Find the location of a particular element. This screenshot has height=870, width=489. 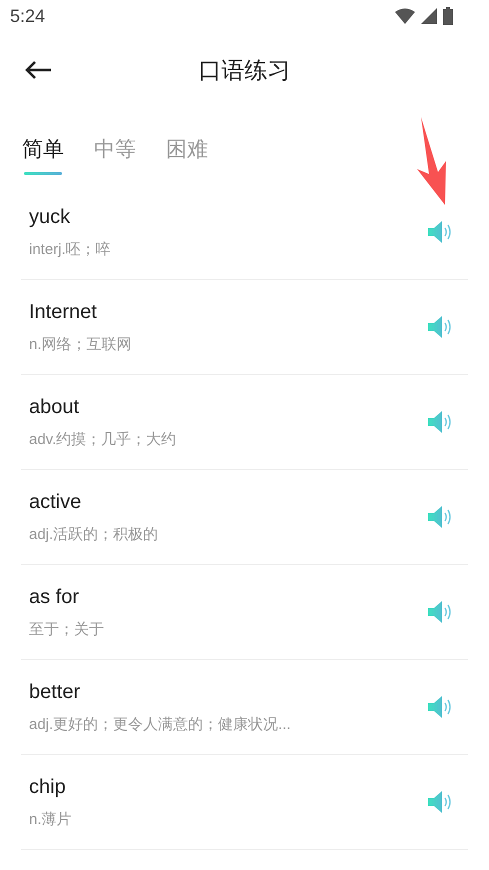

word: Internet is located at coordinates (63, 312).